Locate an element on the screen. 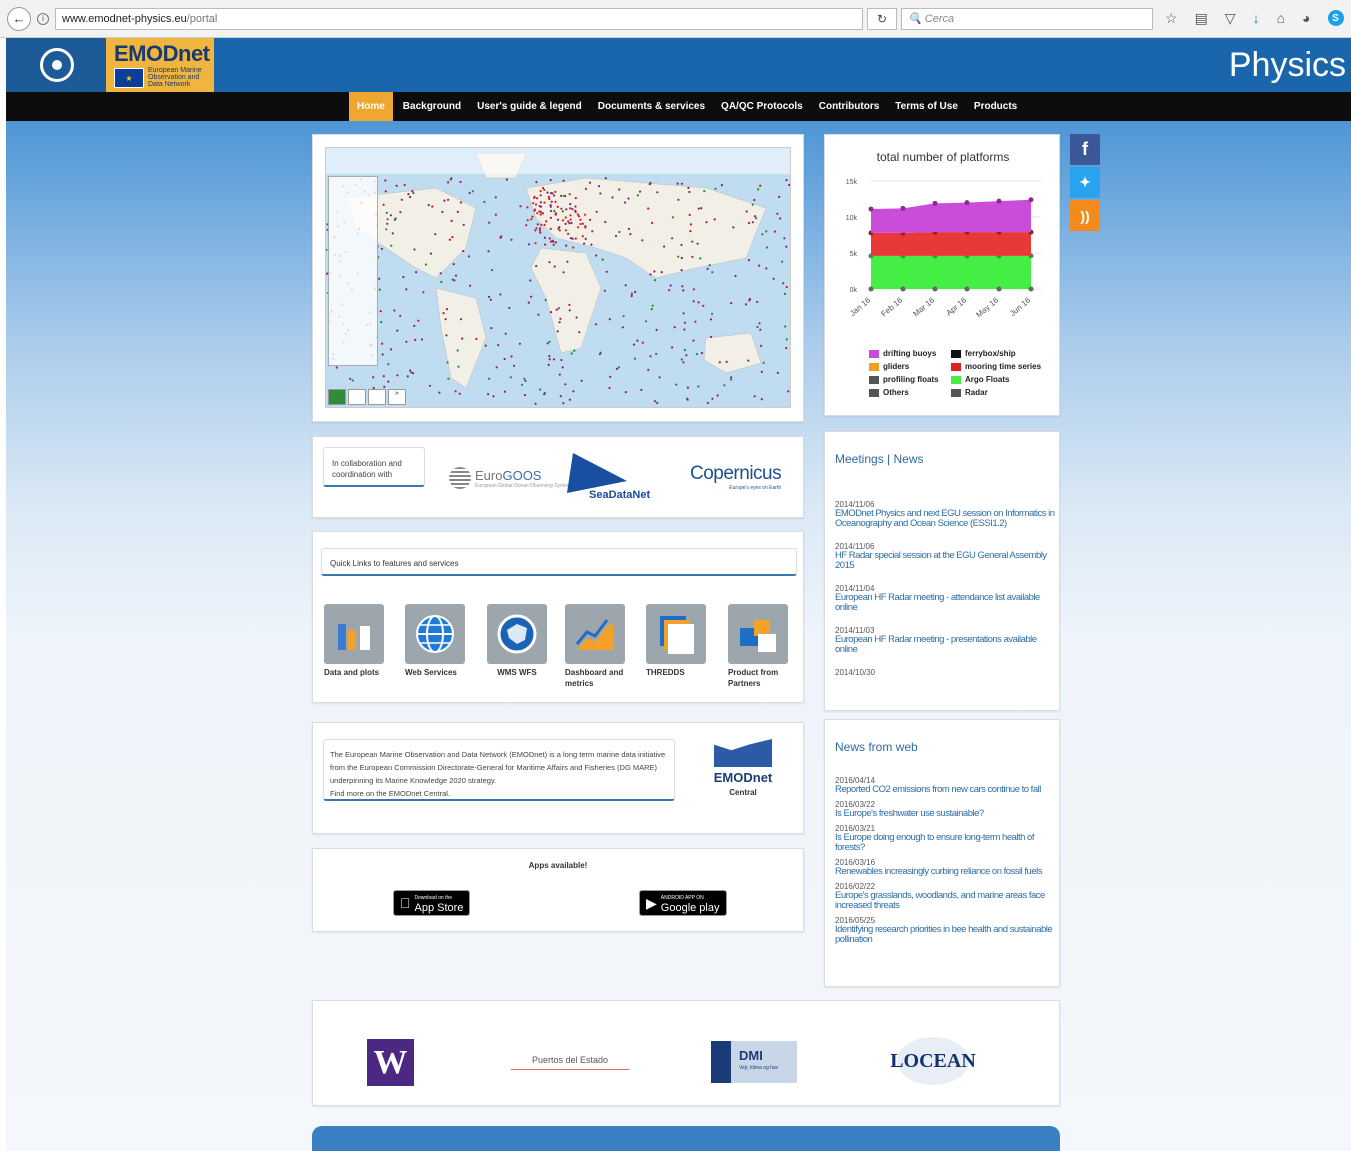  chart-area-mooring-time-series is located at coordinates (951, 244).